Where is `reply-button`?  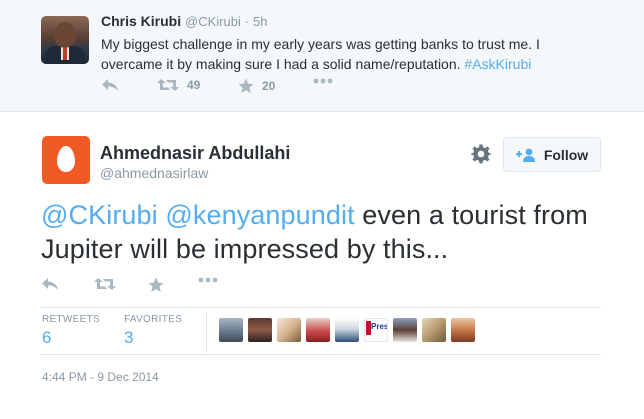
reply-button is located at coordinates (110, 85).